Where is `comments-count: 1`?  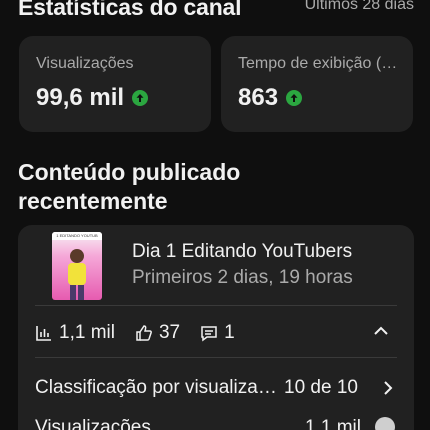
comments-count: 1 is located at coordinates (229, 332).